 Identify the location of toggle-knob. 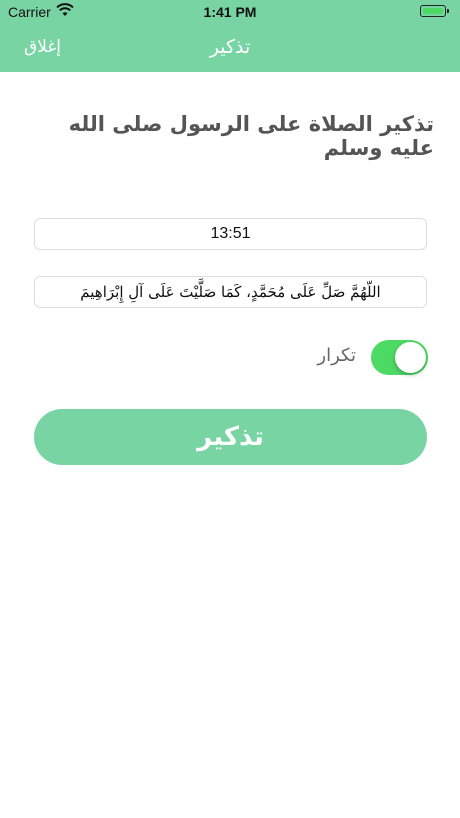
(410, 357).